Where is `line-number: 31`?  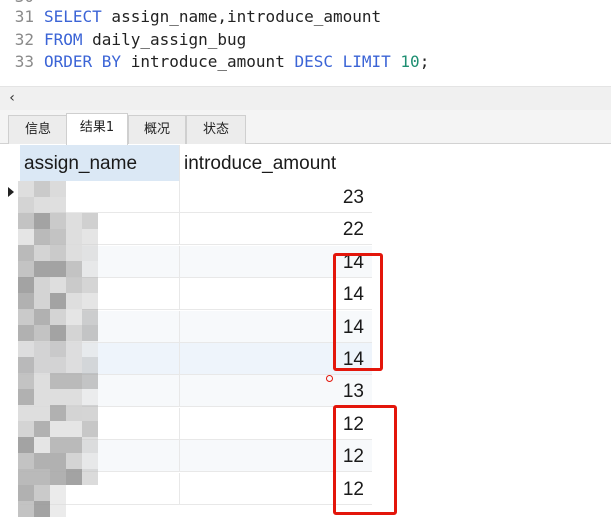 line-number: 31 is located at coordinates (24, 16).